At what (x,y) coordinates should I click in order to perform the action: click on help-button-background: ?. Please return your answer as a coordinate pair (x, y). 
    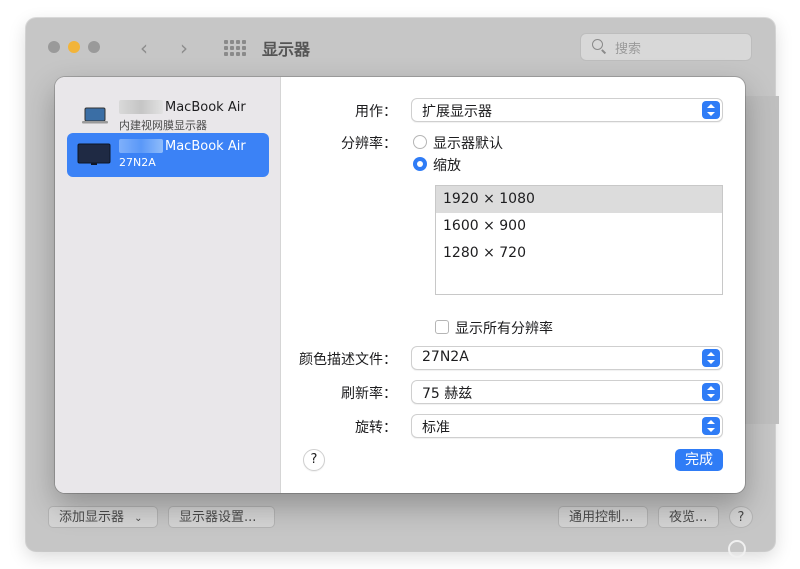
    Looking at the image, I should click on (741, 517).